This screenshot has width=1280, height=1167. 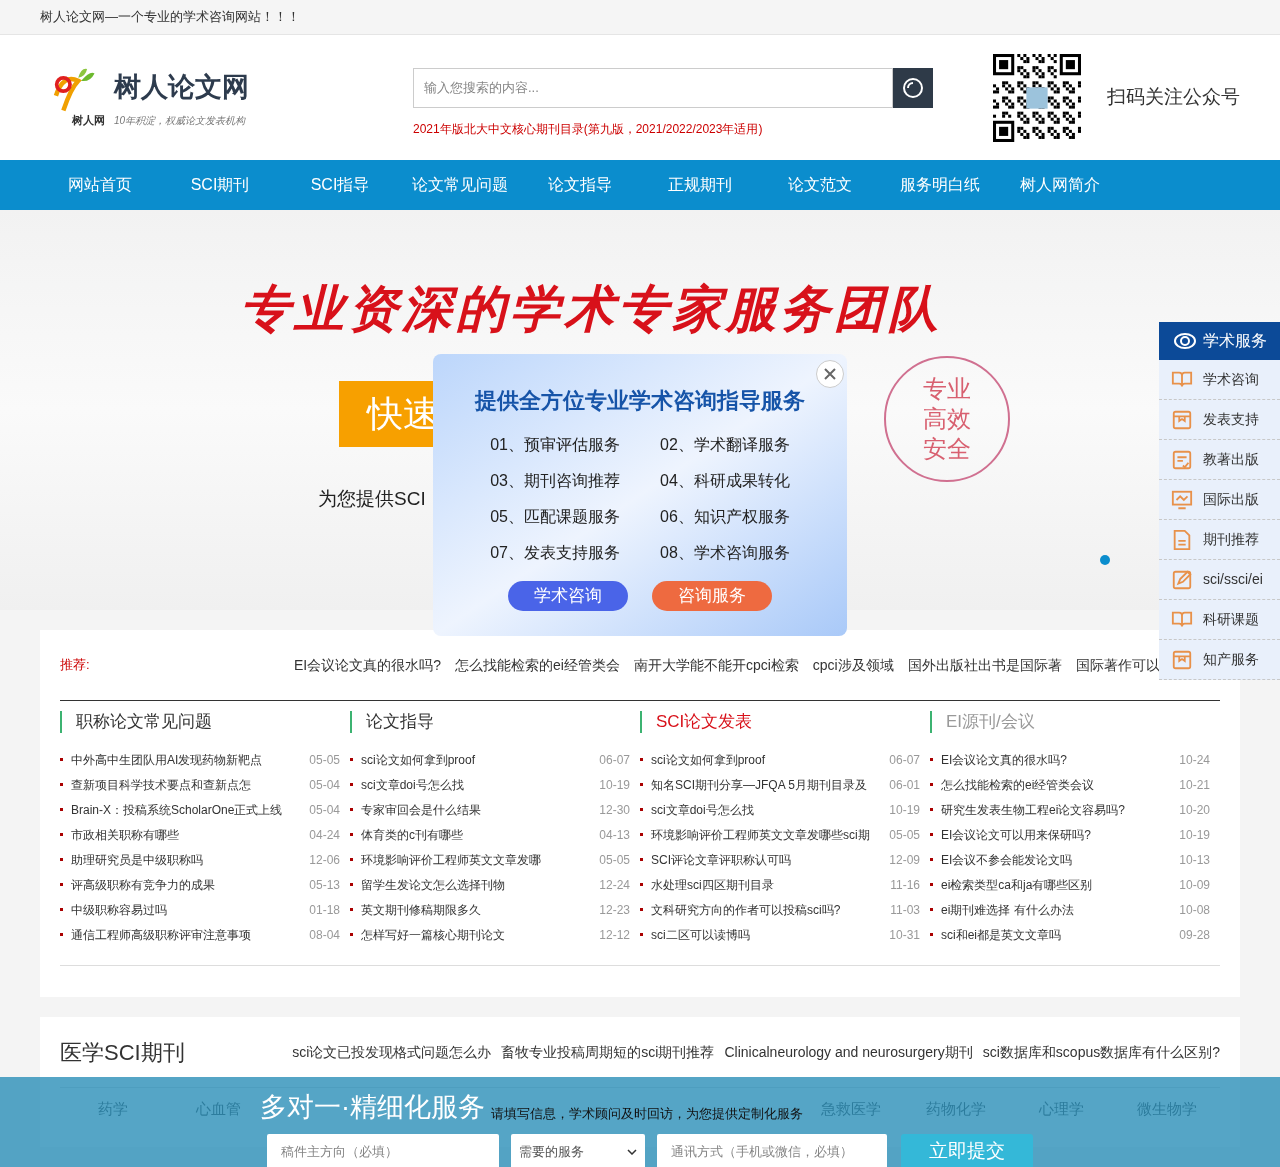 What do you see at coordinates (1219, 420) in the screenshot?
I see `sidebar-item: 发表支持` at bounding box center [1219, 420].